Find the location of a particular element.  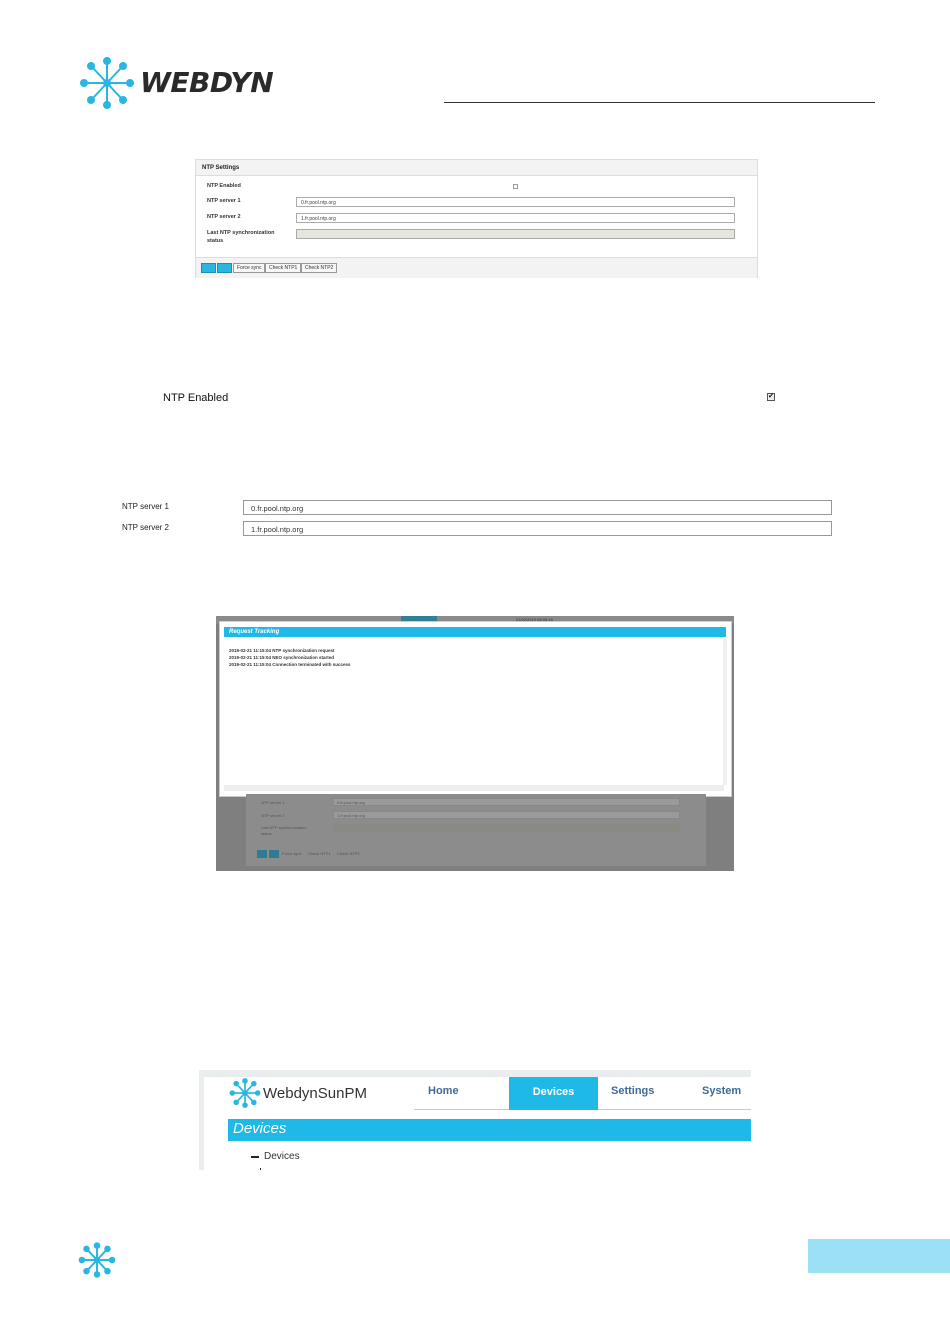

tab-settings: Settings is located at coordinates (632, 1091).